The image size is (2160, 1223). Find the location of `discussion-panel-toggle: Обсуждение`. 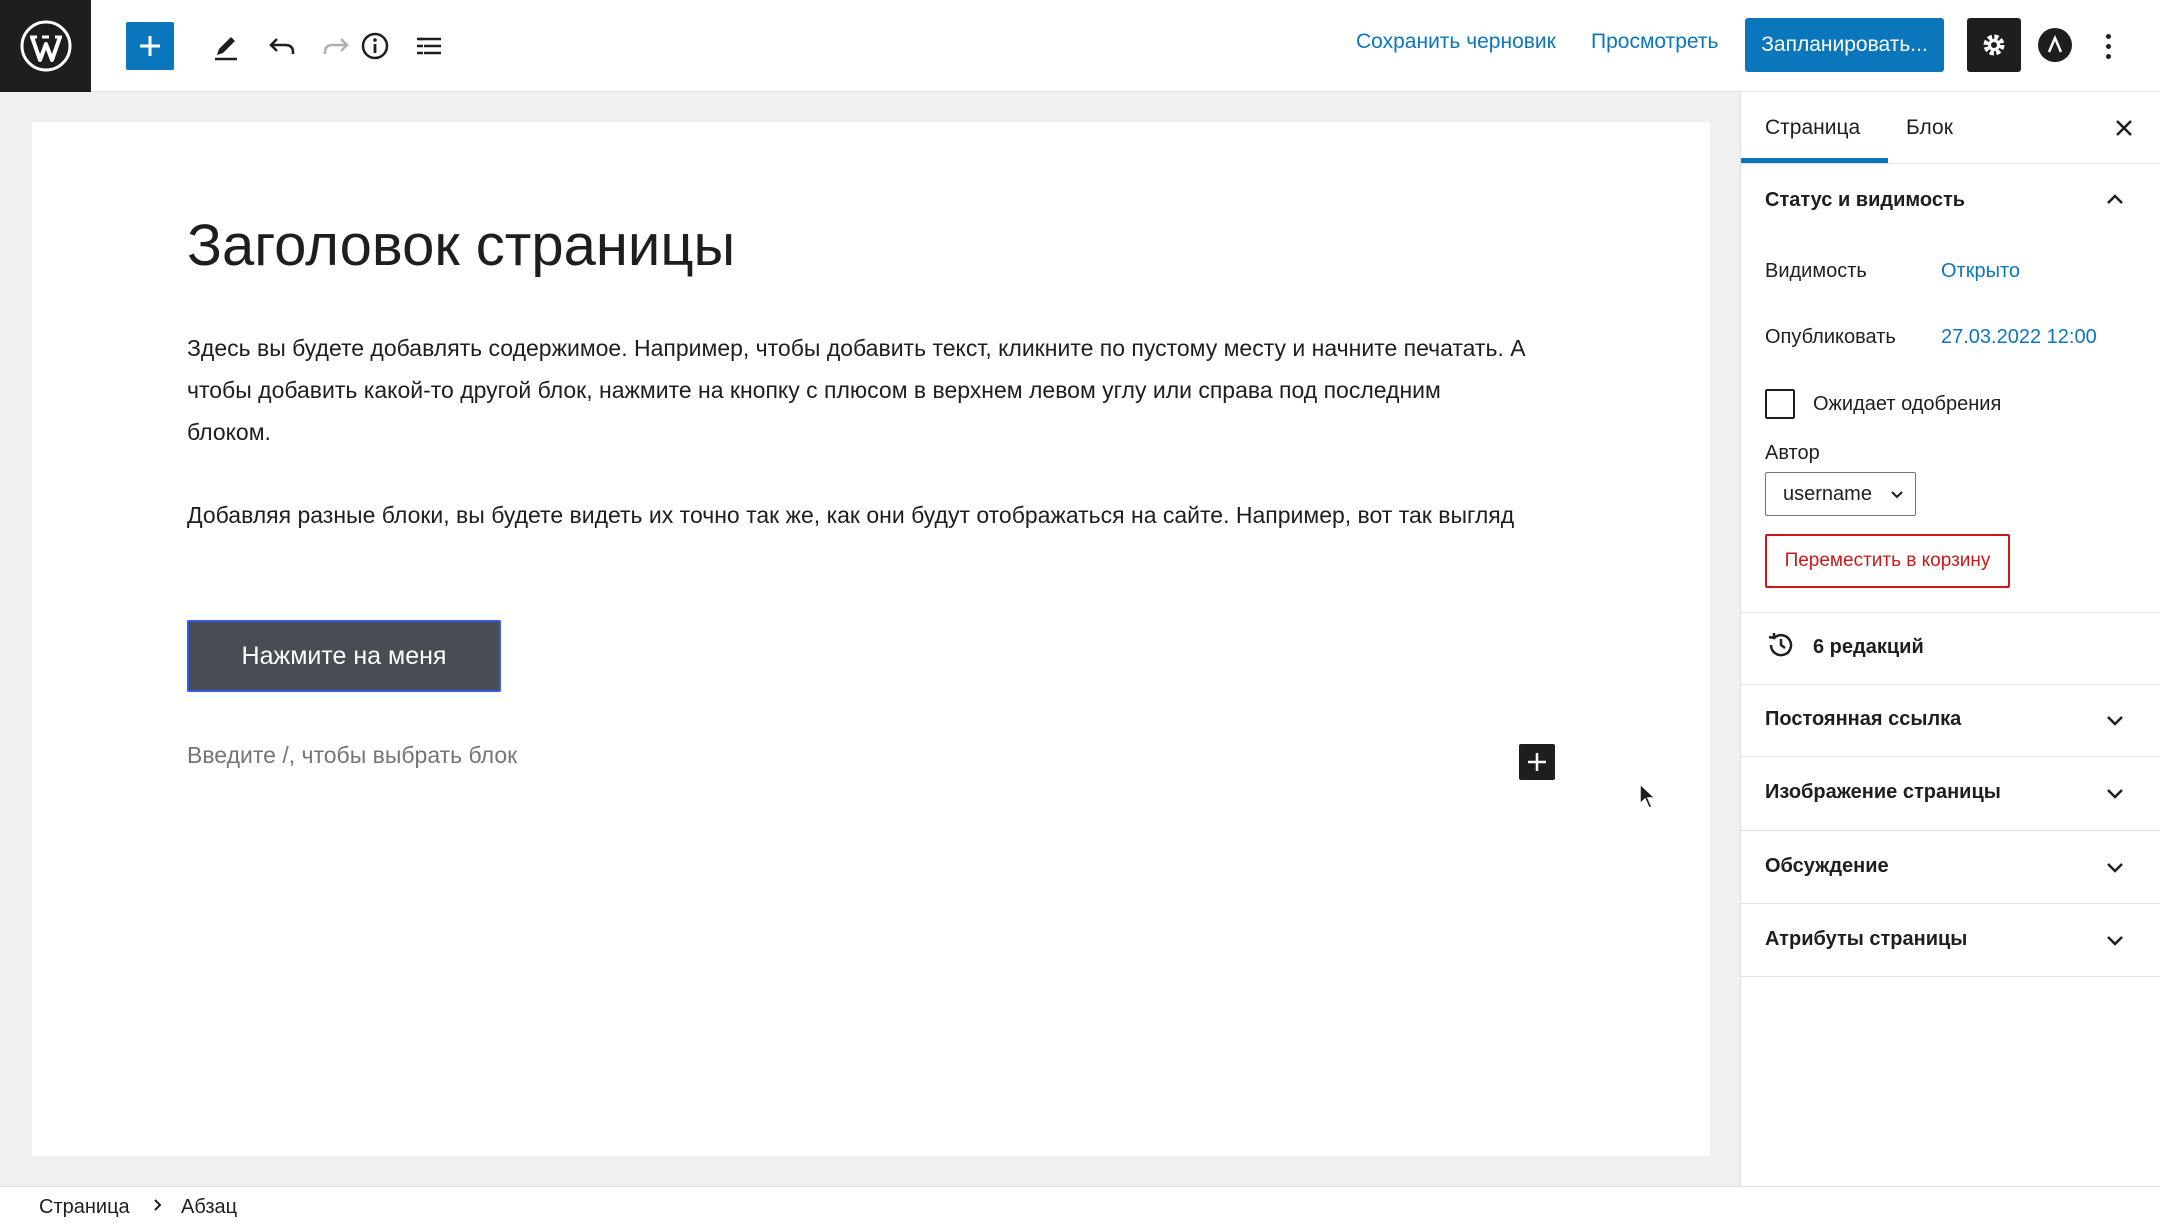

discussion-panel-toggle: Обсуждение is located at coordinates (1827, 866).